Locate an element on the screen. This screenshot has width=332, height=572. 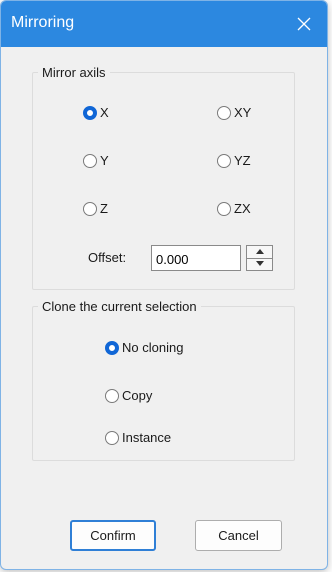
radio-label: ZX is located at coordinates (242, 208).